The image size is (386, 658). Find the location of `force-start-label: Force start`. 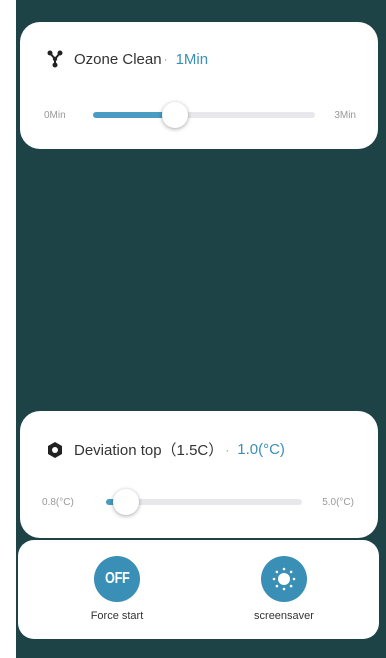

force-start-label: Force start is located at coordinates (117, 616).